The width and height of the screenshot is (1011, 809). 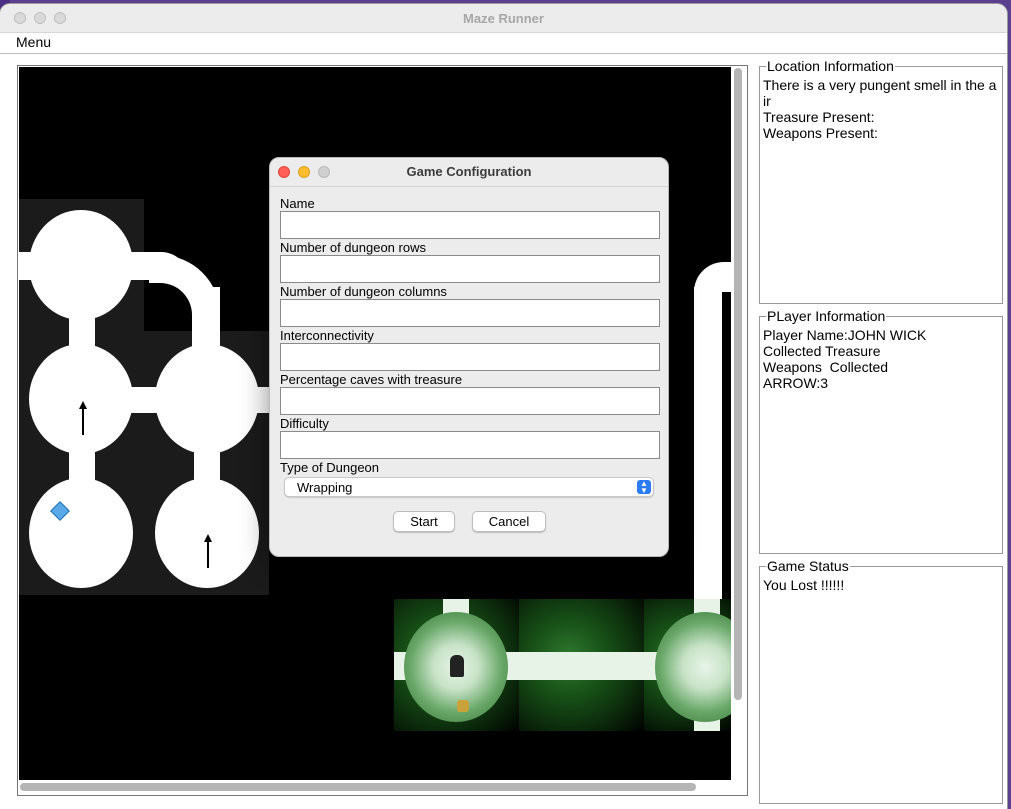 What do you see at coordinates (457, 666) in the screenshot?
I see `player-icon` at bounding box center [457, 666].